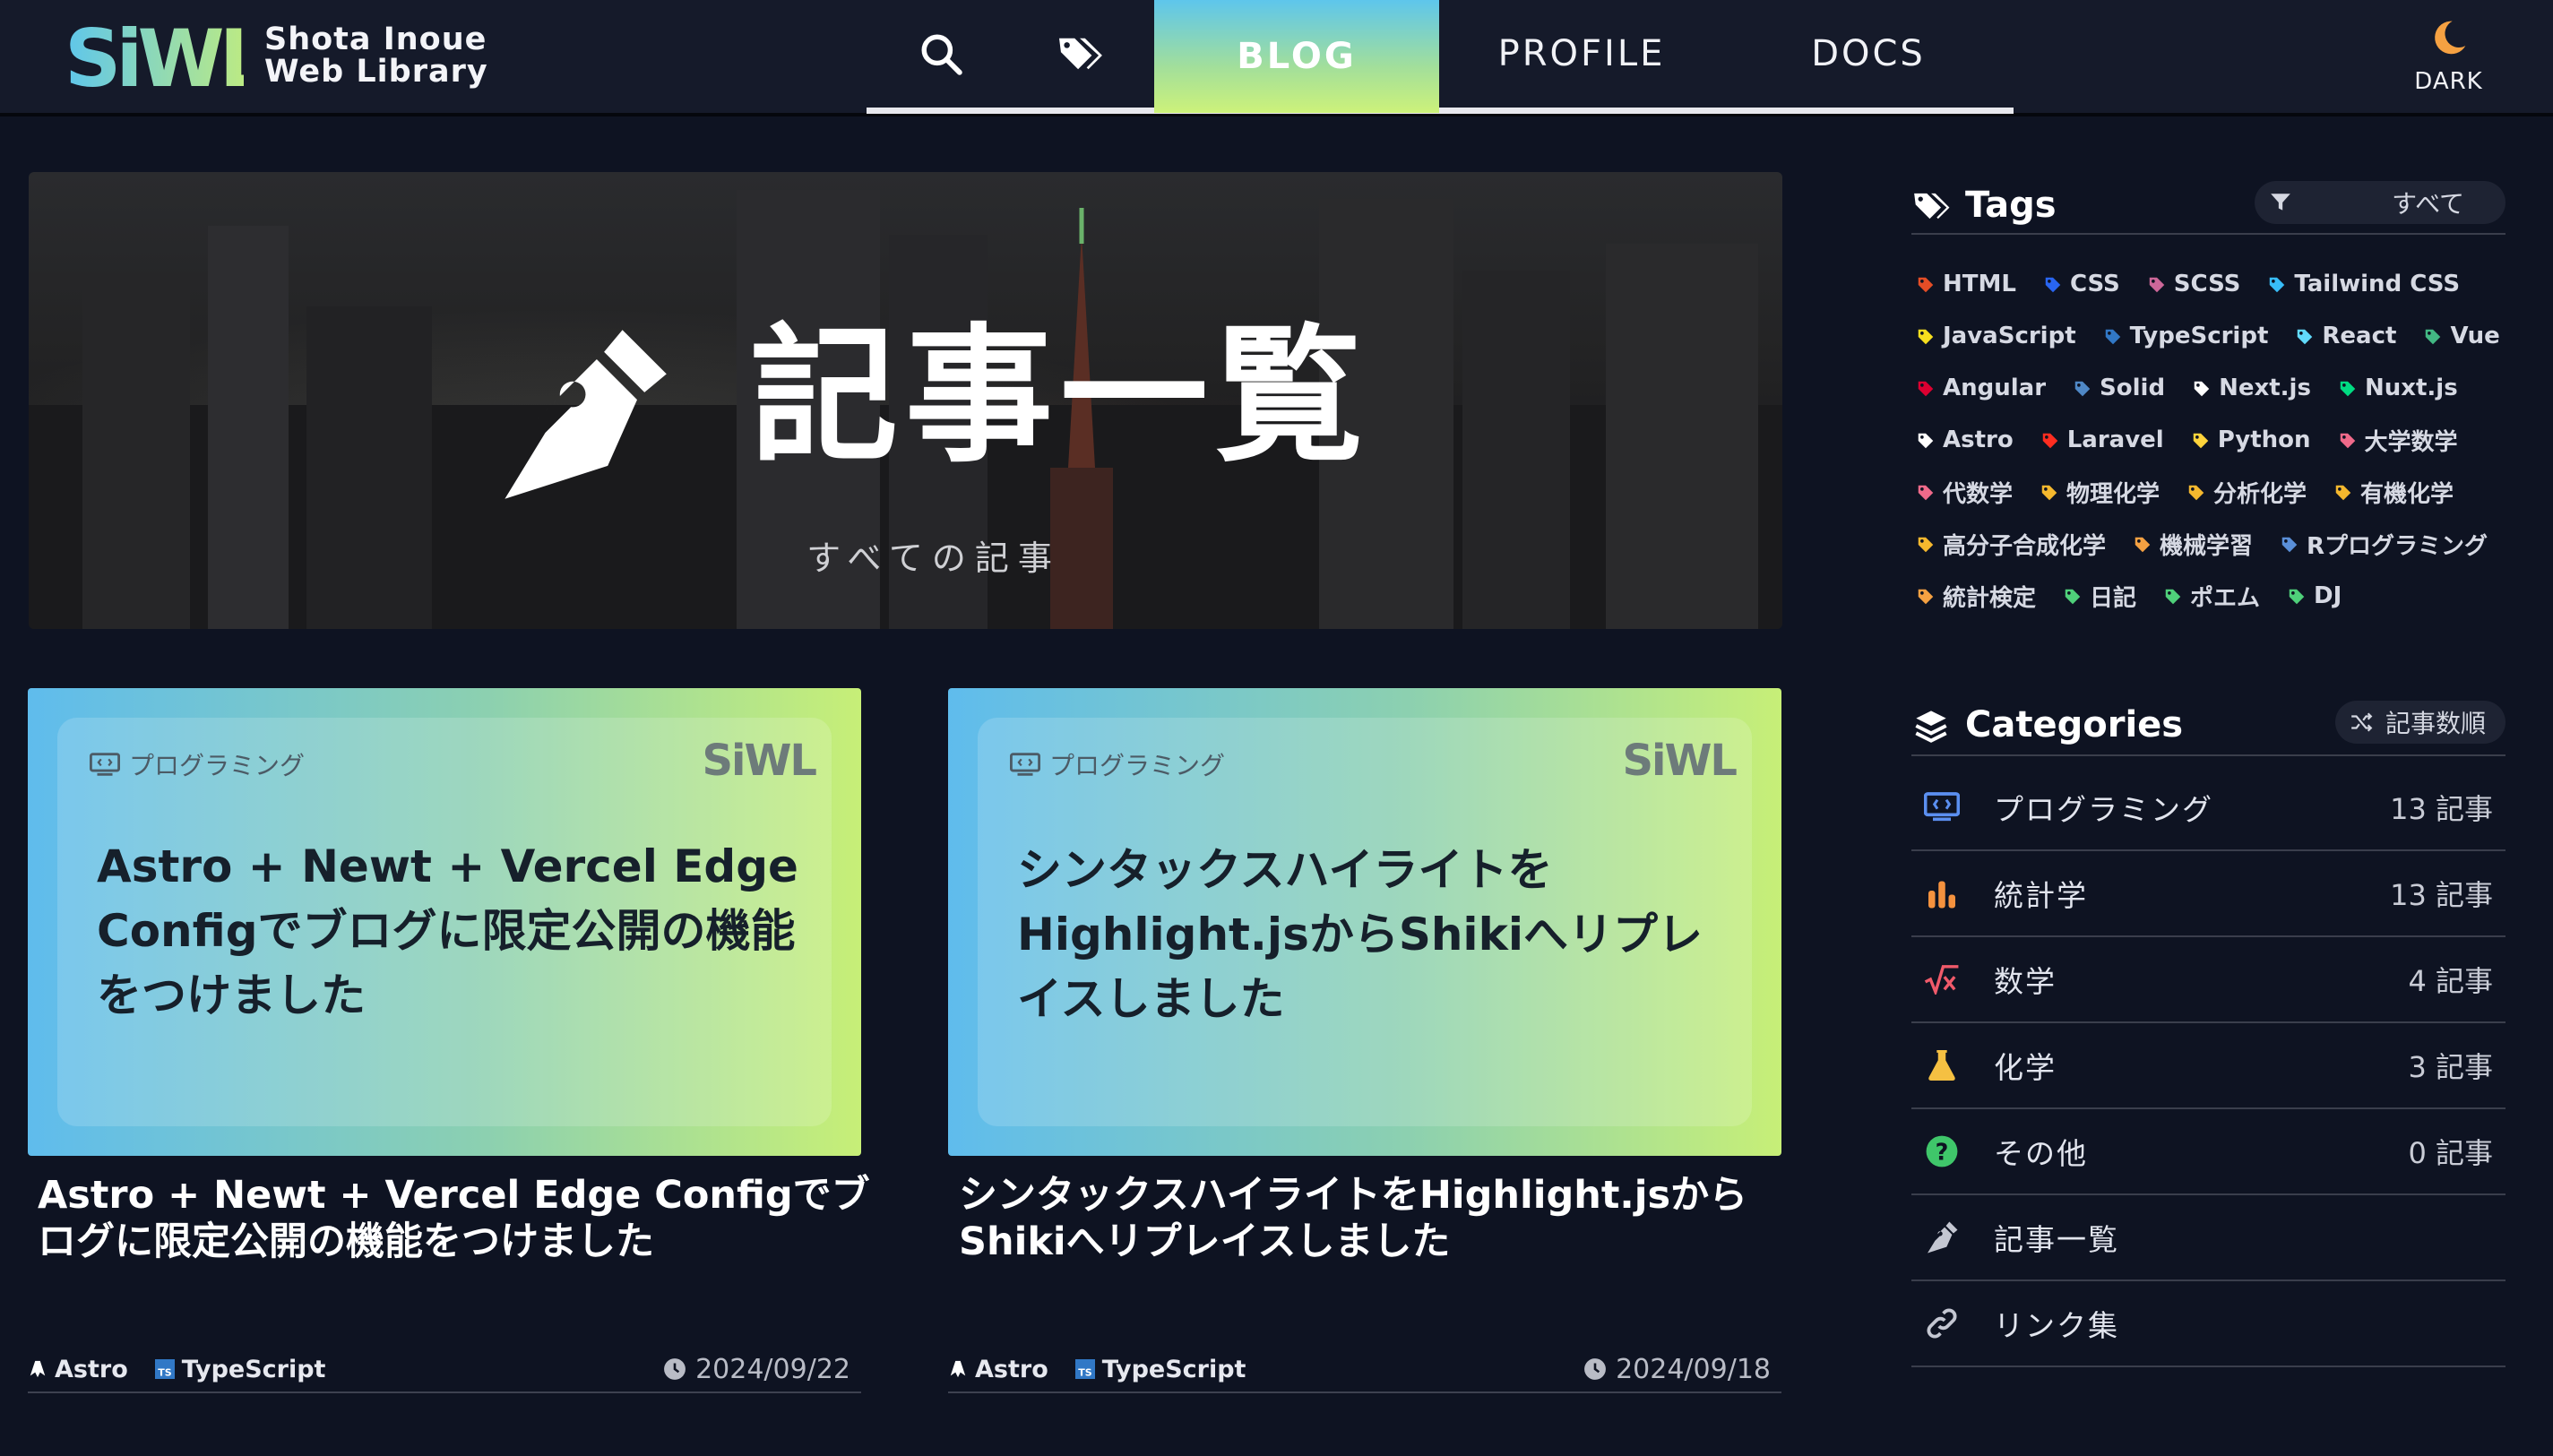  Describe the element at coordinates (2208, 1324) in the screenshot. I see `category-row: リンク集` at that location.